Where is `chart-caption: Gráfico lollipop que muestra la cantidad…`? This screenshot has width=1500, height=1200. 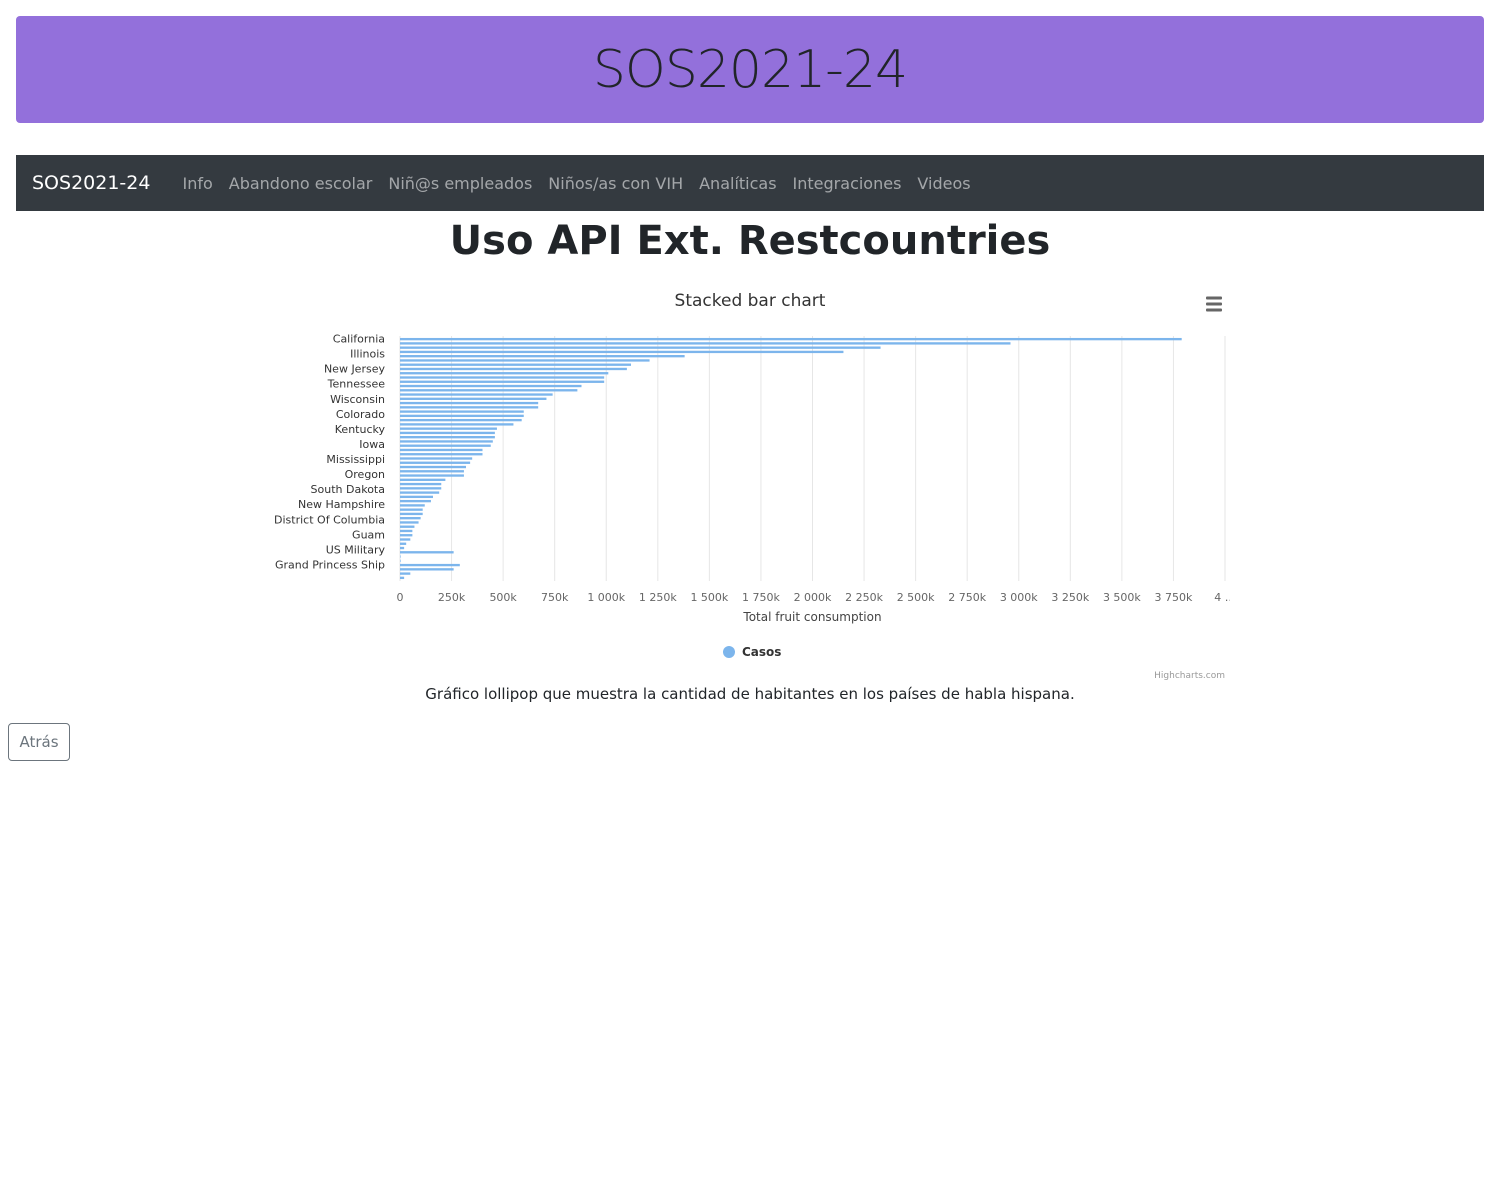
chart-caption: Gráfico lollipop que muestra la cantidad… is located at coordinates (750, 694).